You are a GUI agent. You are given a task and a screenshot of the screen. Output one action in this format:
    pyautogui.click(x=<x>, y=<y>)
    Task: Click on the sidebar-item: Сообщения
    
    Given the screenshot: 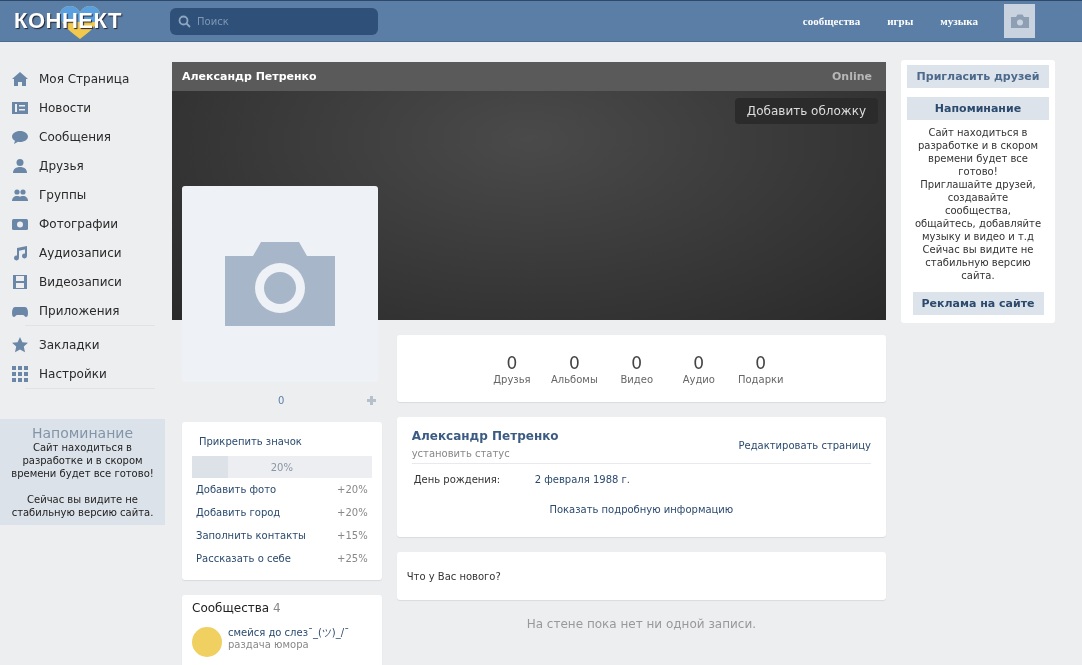 What is the action you would take?
    pyautogui.click(x=82, y=136)
    